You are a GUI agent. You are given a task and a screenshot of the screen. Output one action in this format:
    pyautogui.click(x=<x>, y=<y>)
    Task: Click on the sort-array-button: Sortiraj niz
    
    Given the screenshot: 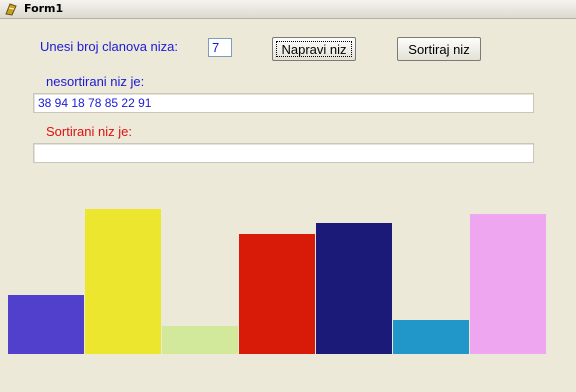 What is the action you would take?
    pyautogui.click(x=439, y=49)
    